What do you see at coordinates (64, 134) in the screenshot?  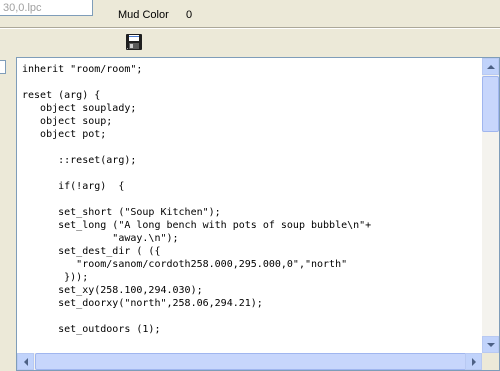 I see `code-line: object pot;` at bounding box center [64, 134].